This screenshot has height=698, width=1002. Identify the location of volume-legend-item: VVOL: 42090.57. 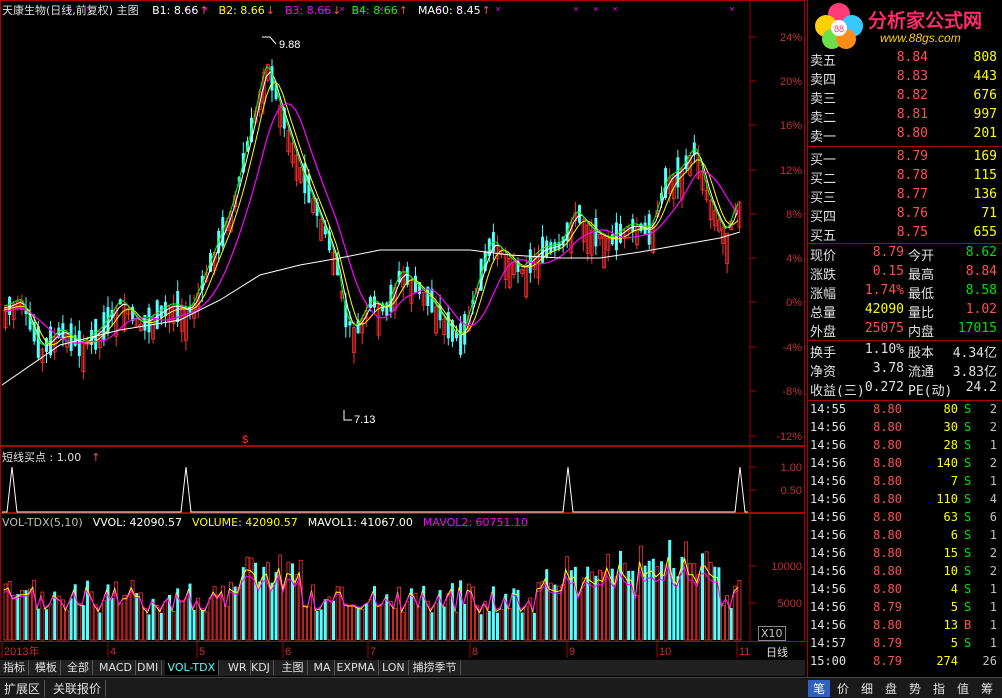
(137, 522).